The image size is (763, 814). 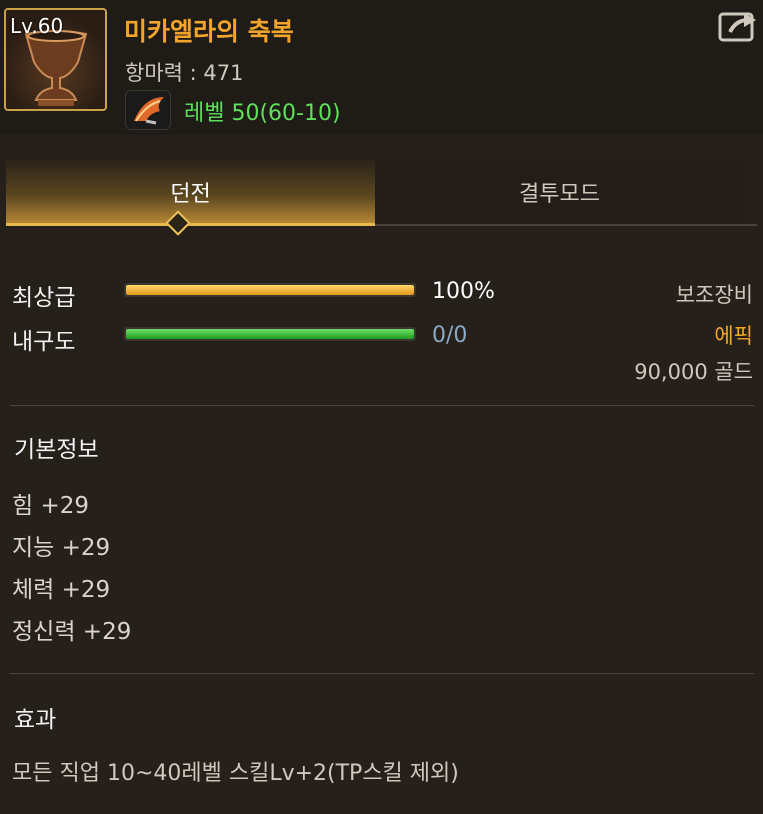 I want to click on tab-dungeon-label: 던전, so click(x=190, y=194).